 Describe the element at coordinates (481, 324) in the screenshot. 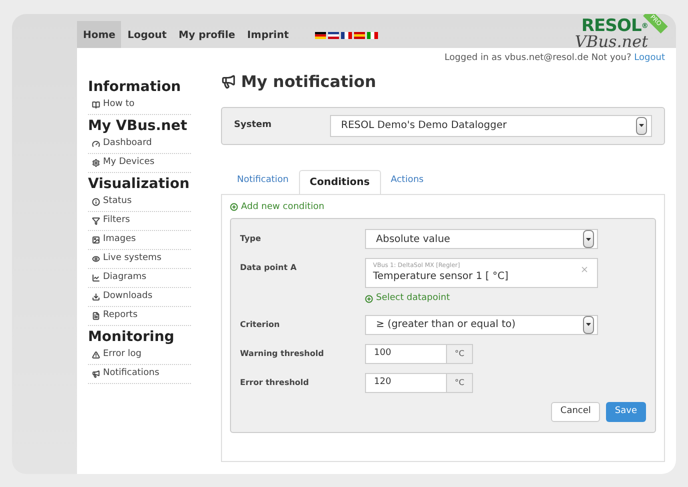

I see `select-field: ≥ (greater than or equal to)` at that location.